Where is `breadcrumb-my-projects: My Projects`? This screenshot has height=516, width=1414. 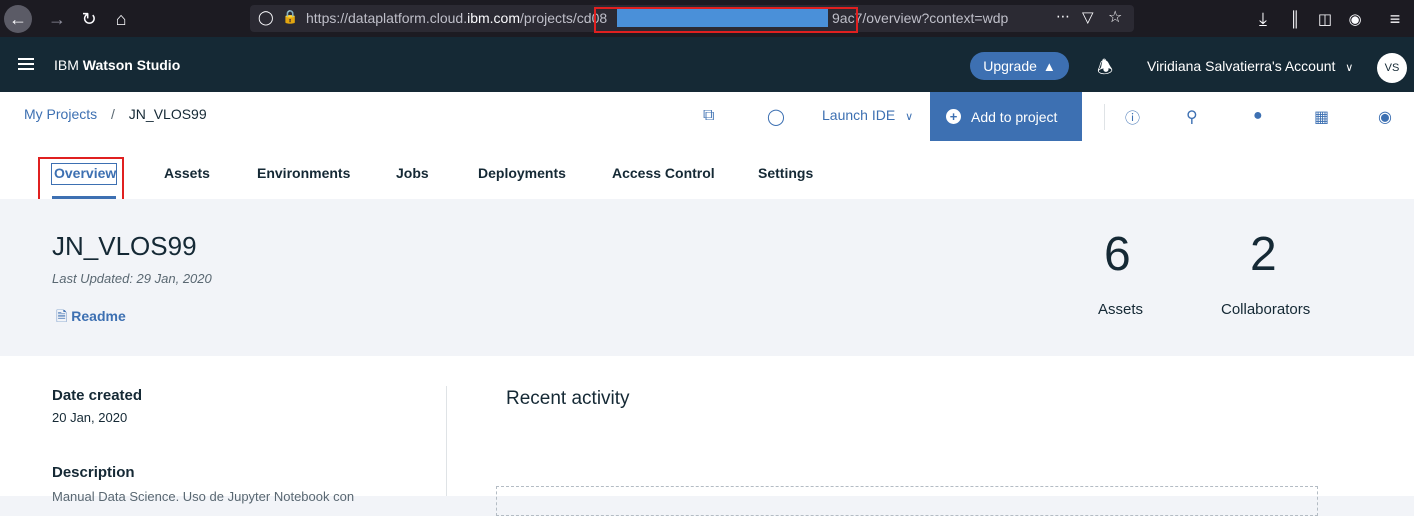 breadcrumb-my-projects: My Projects is located at coordinates (60, 114).